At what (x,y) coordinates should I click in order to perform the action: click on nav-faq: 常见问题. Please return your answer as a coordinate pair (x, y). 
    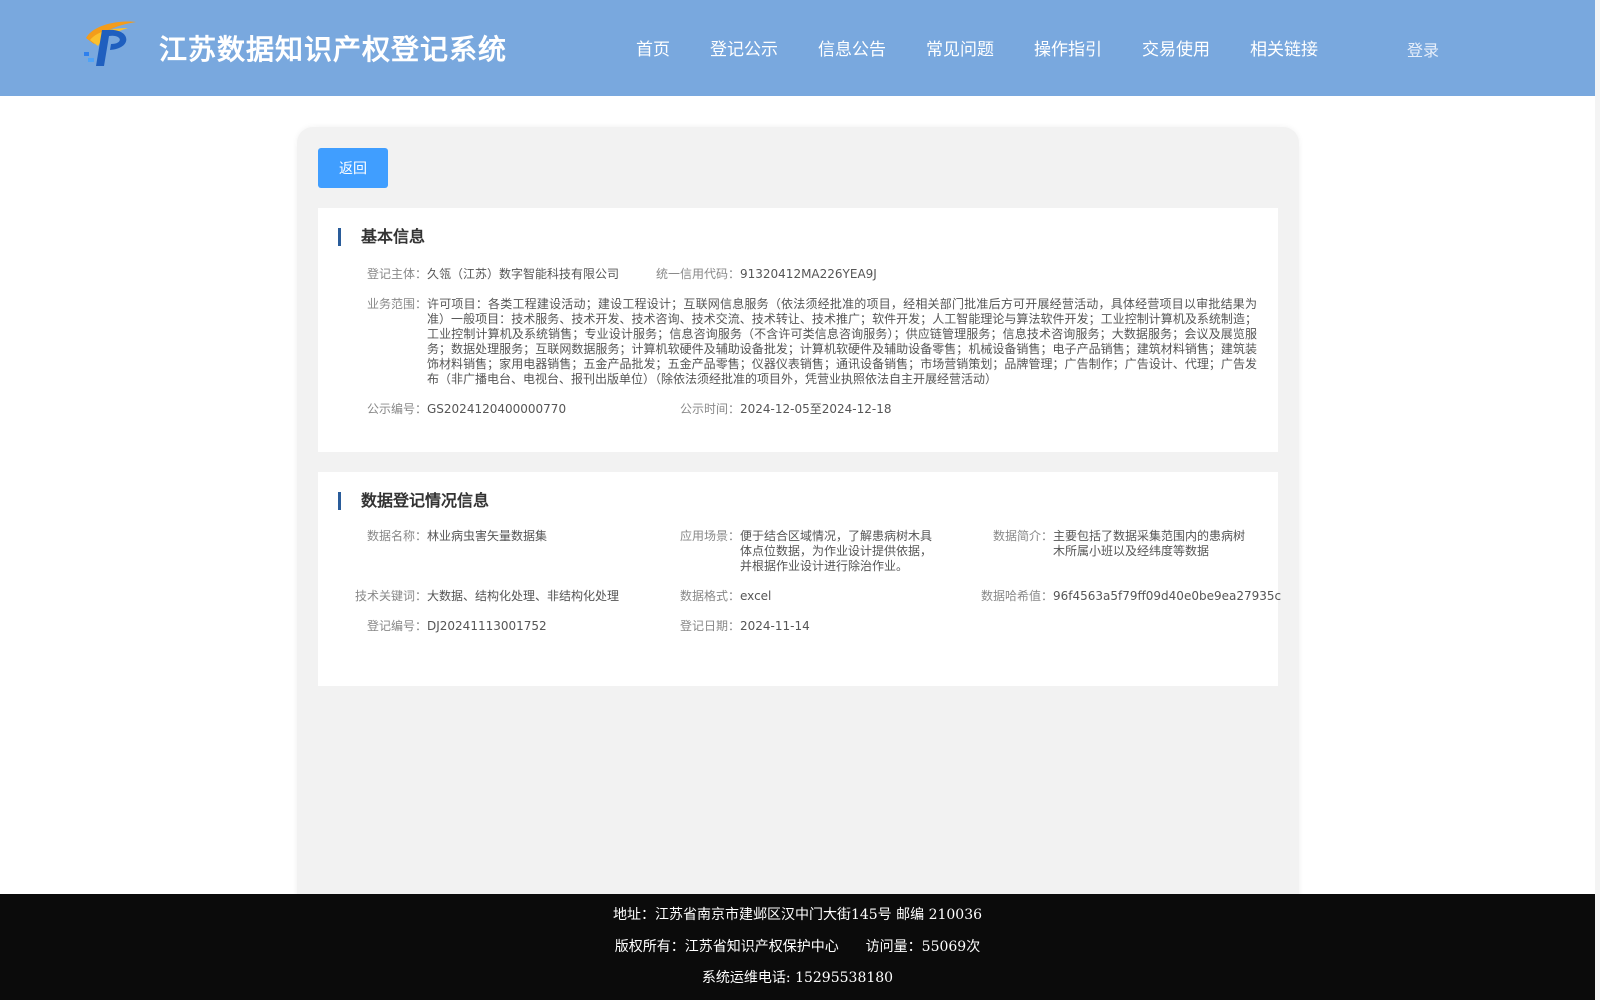
    Looking at the image, I should click on (960, 47).